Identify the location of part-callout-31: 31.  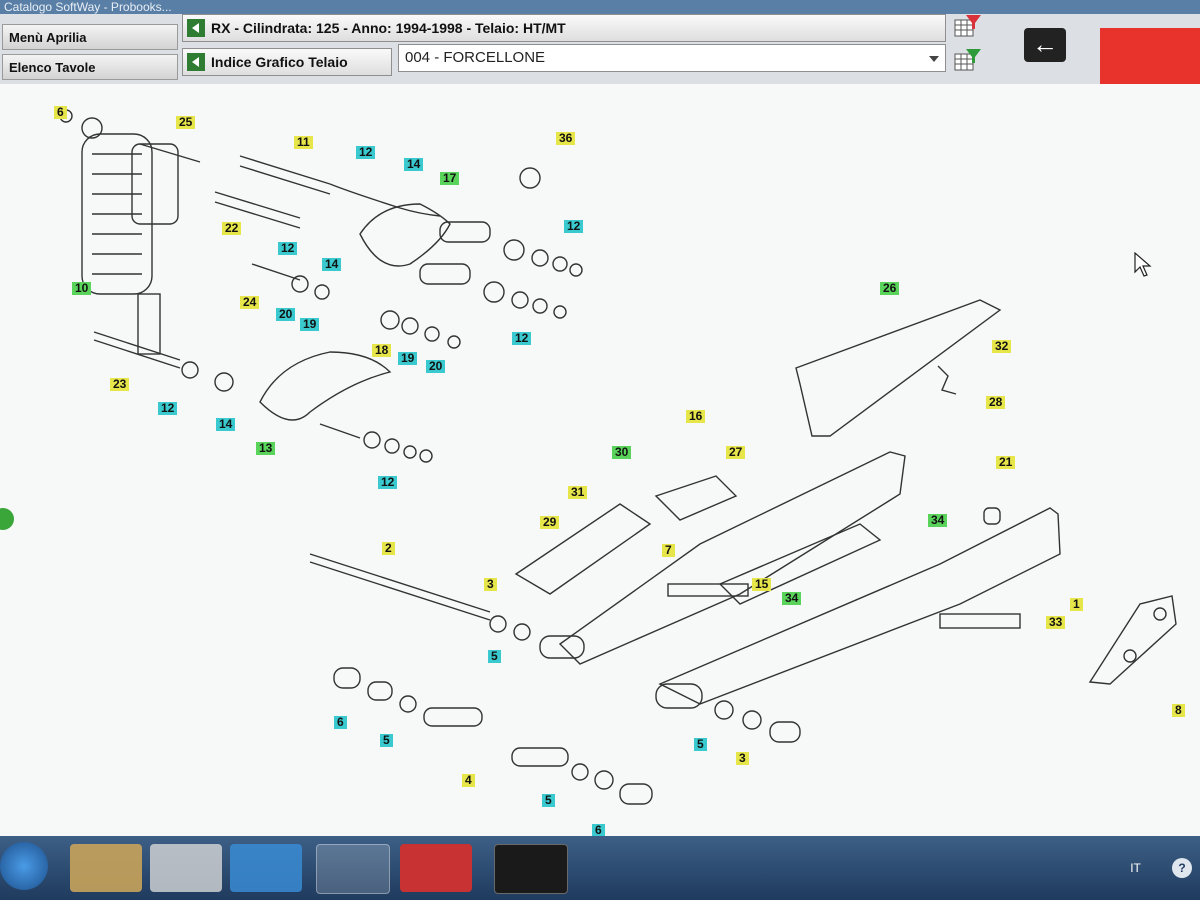
(578, 492).